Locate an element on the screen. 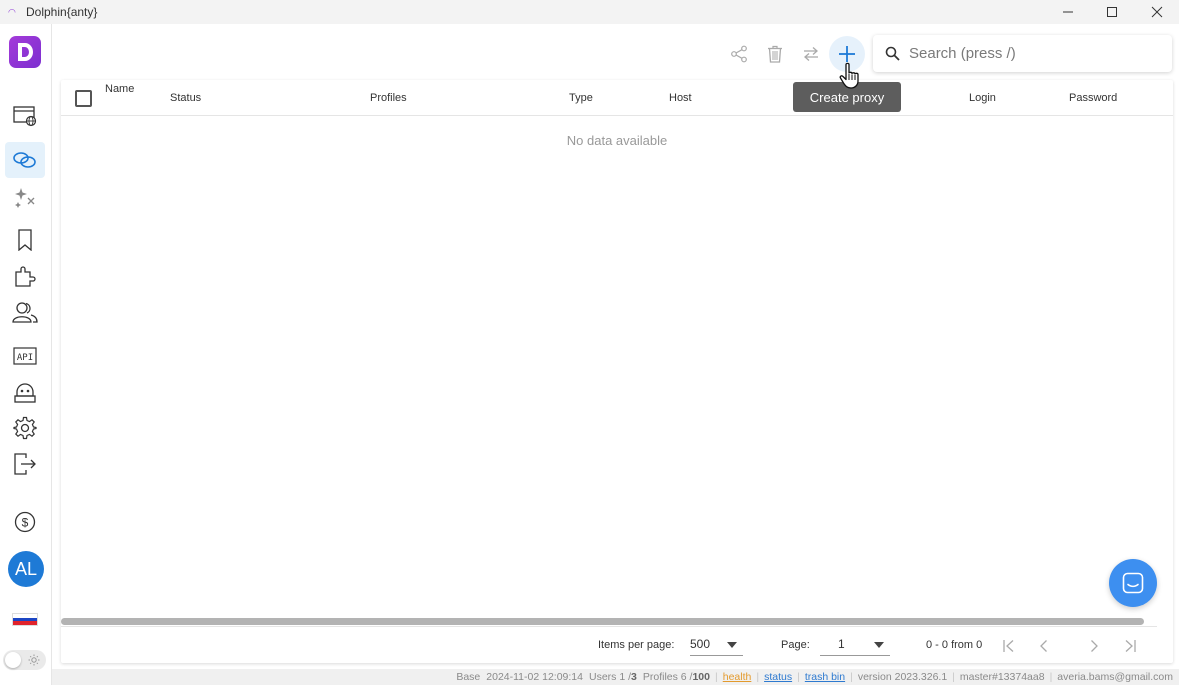 This screenshot has height=685, width=1179. chevron-left-icon is located at coordinates (1043, 646).